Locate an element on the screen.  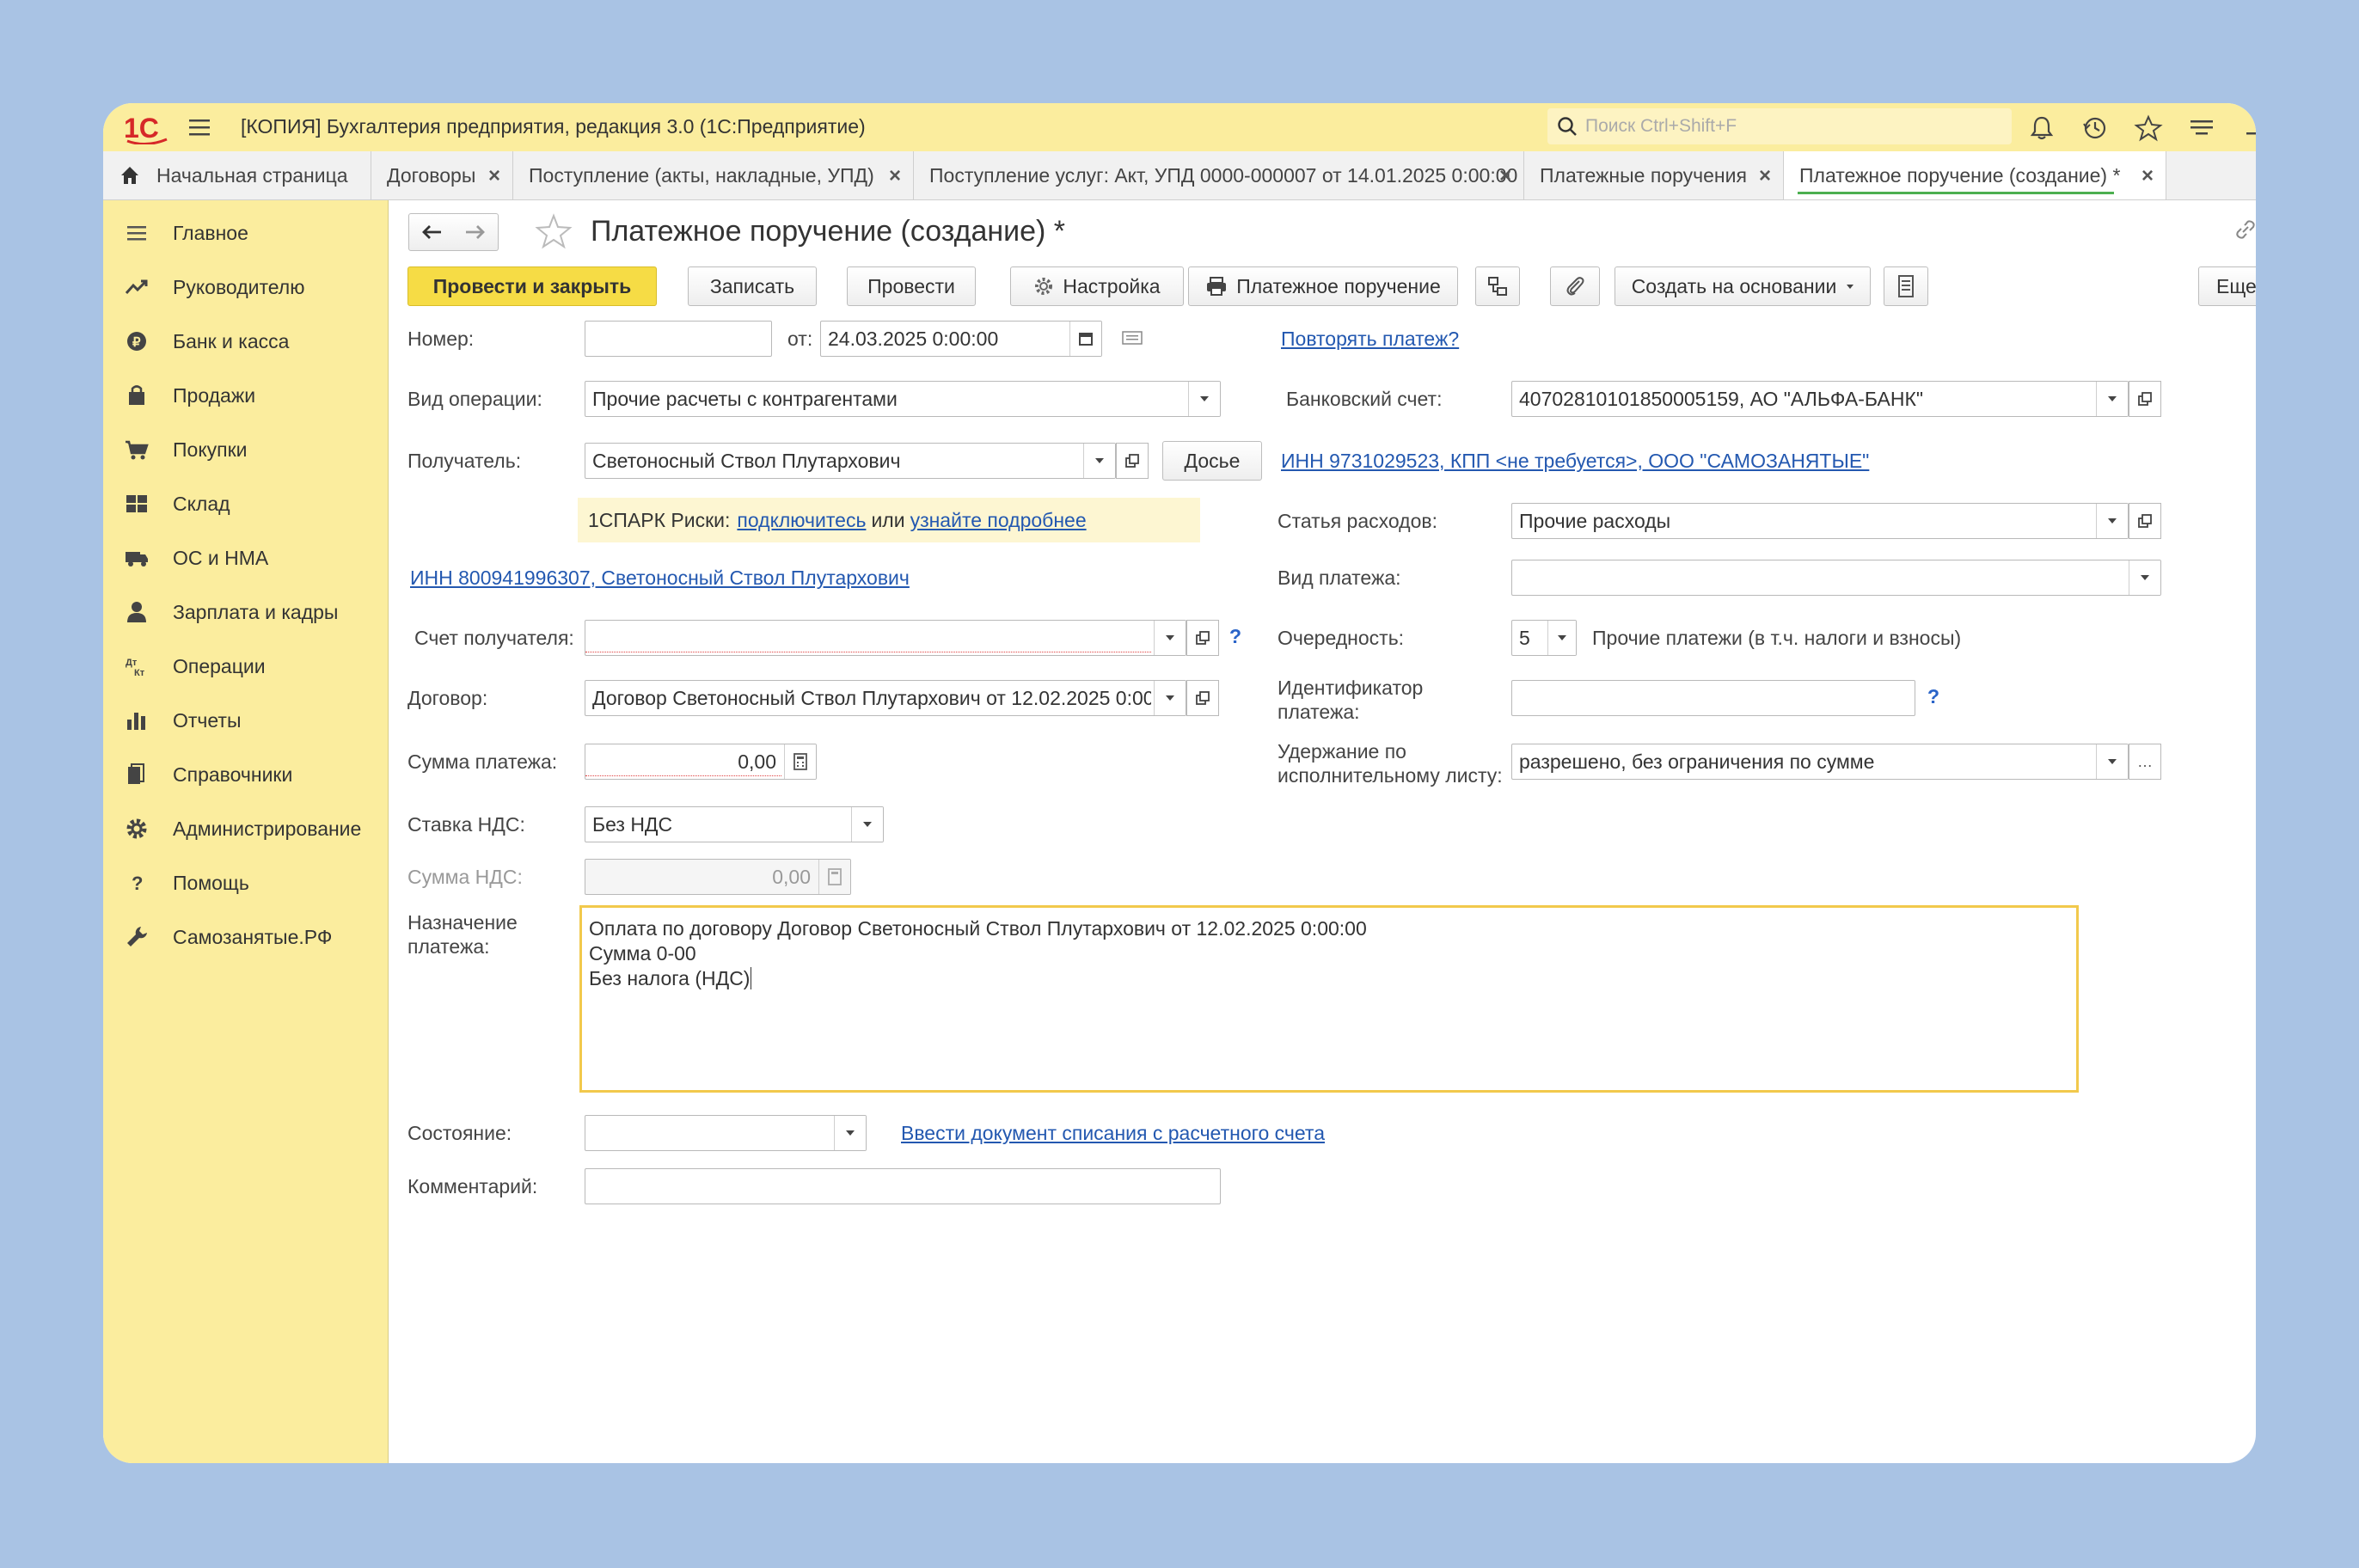
global-search is located at coordinates (1779, 126).